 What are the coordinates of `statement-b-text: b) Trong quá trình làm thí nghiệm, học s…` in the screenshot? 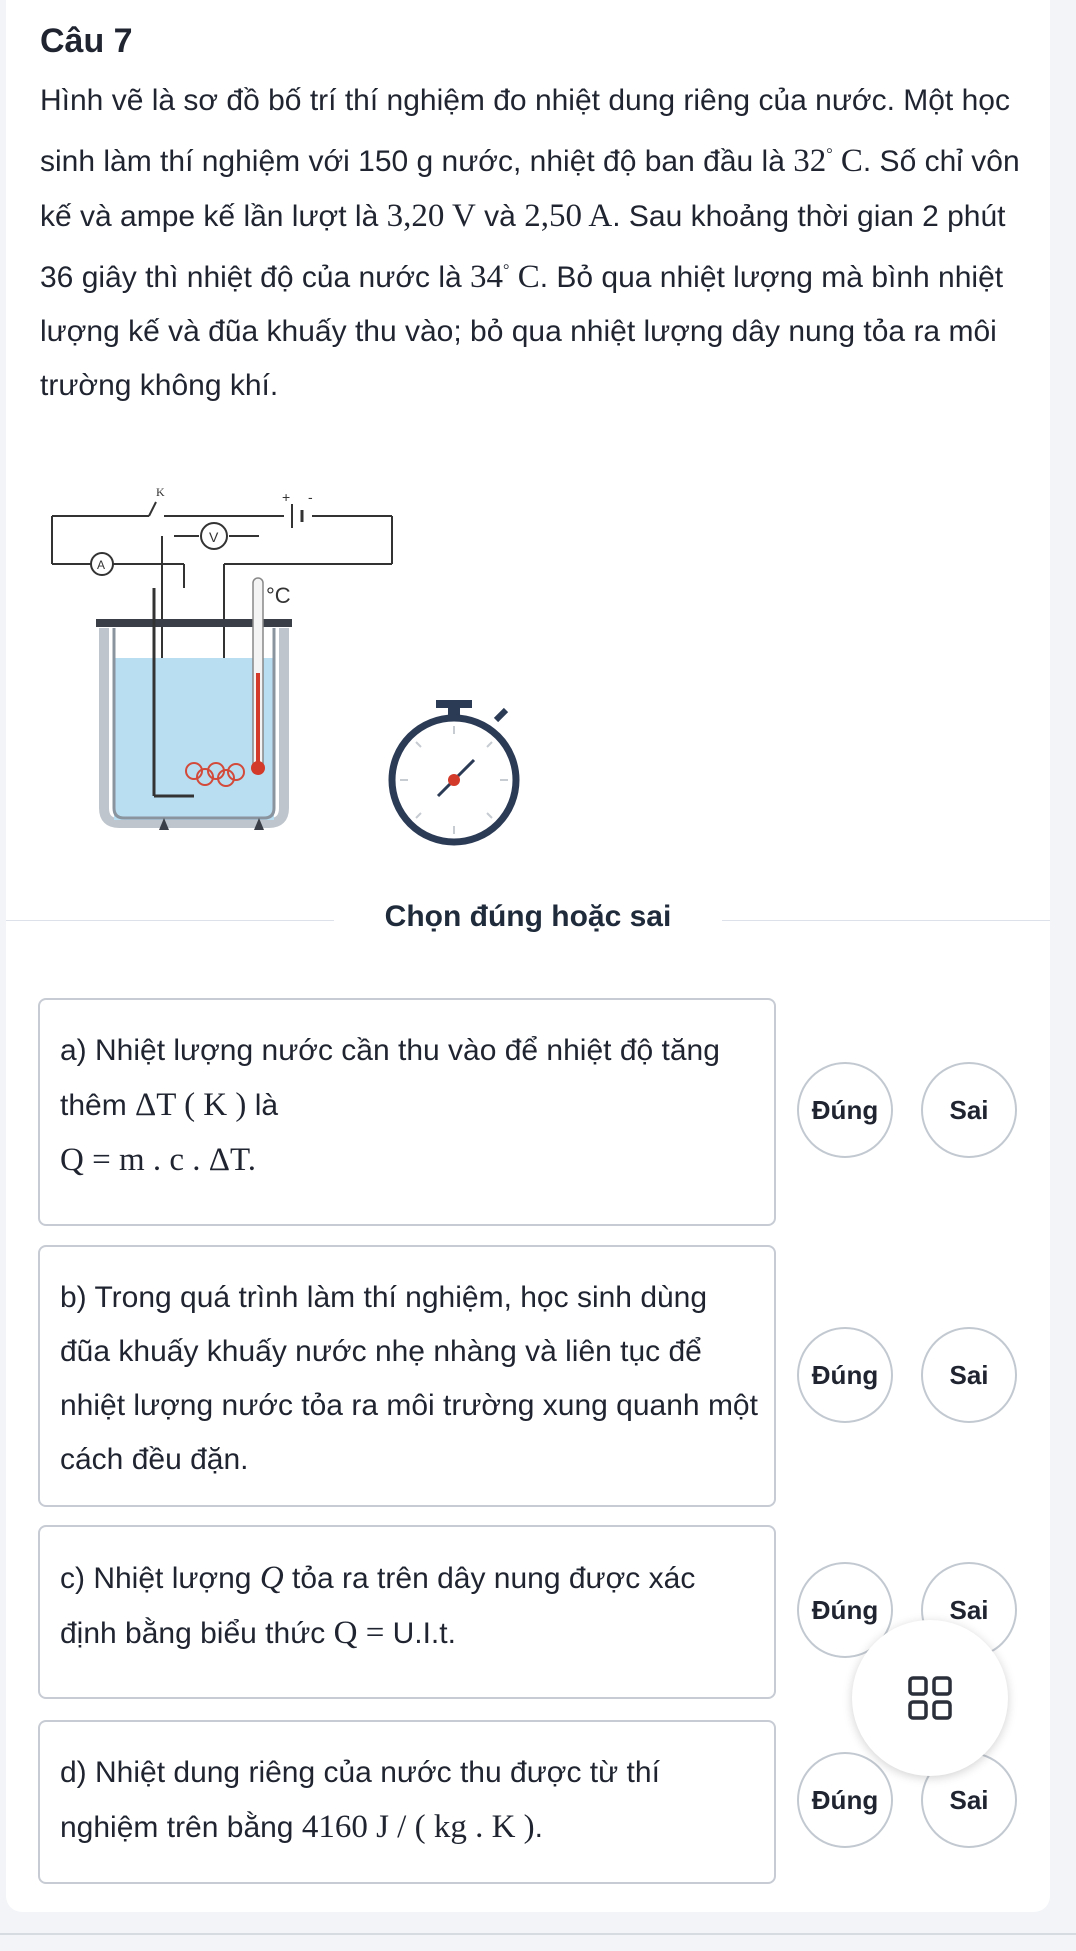 It's located at (409, 1378).